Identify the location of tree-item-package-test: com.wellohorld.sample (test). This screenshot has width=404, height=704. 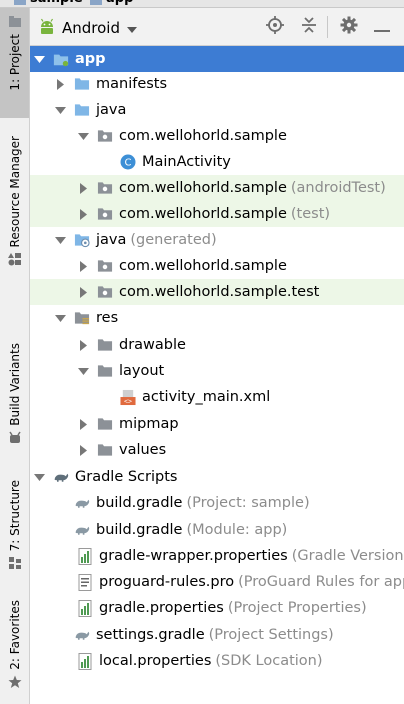
(217, 214).